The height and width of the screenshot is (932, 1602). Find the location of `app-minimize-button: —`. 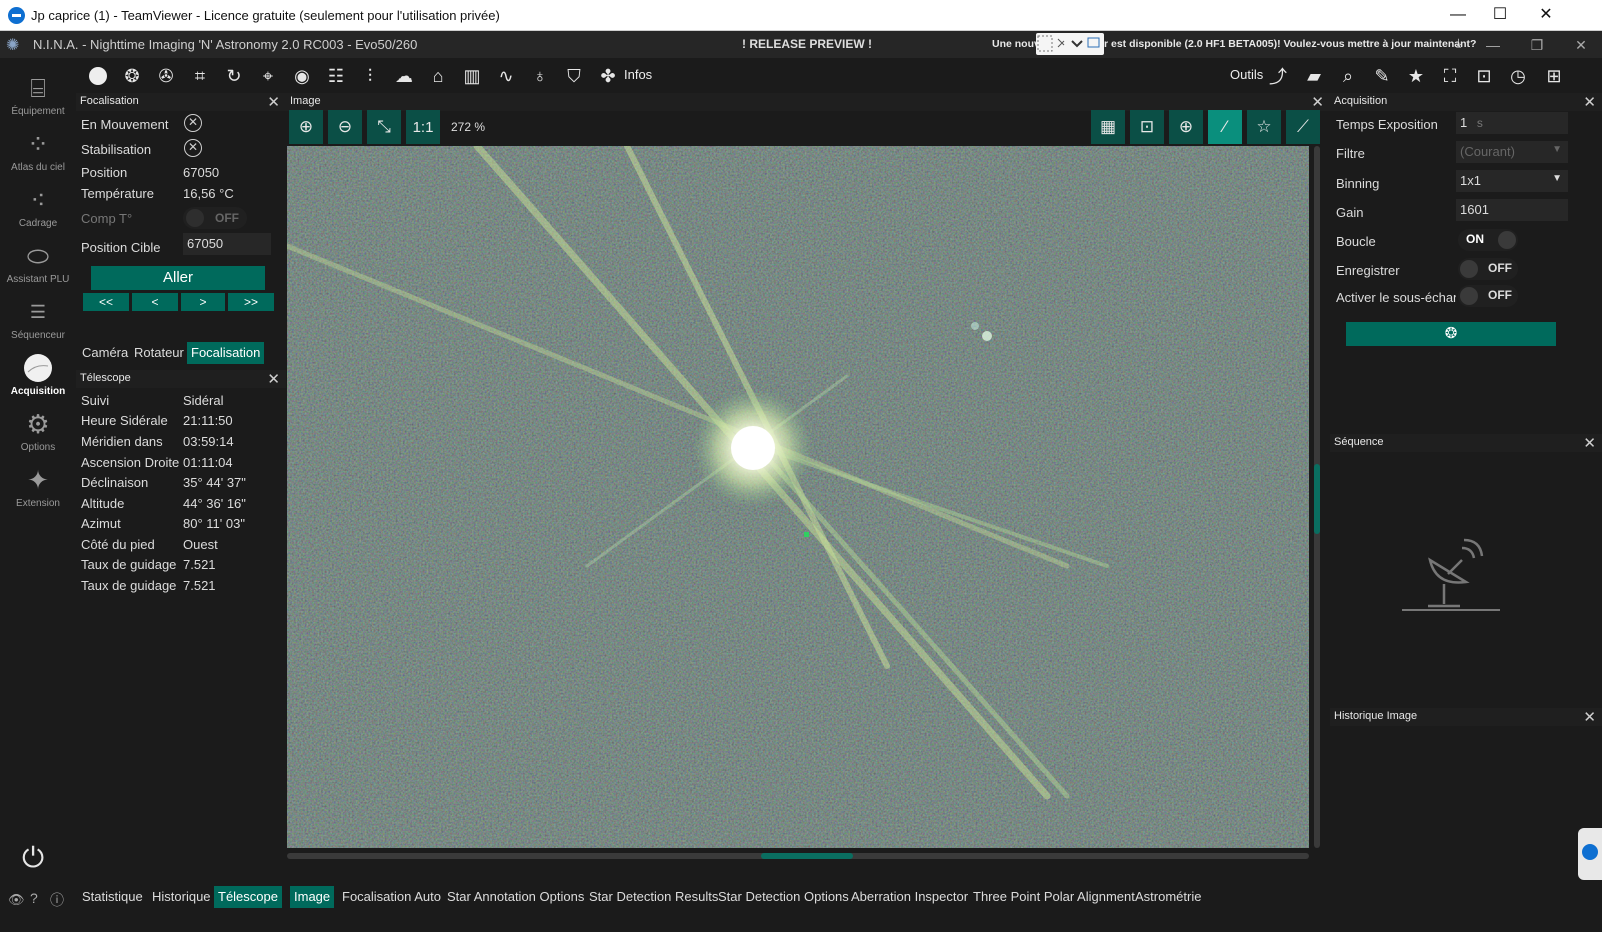

app-minimize-button: — is located at coordinates (1493, 45).